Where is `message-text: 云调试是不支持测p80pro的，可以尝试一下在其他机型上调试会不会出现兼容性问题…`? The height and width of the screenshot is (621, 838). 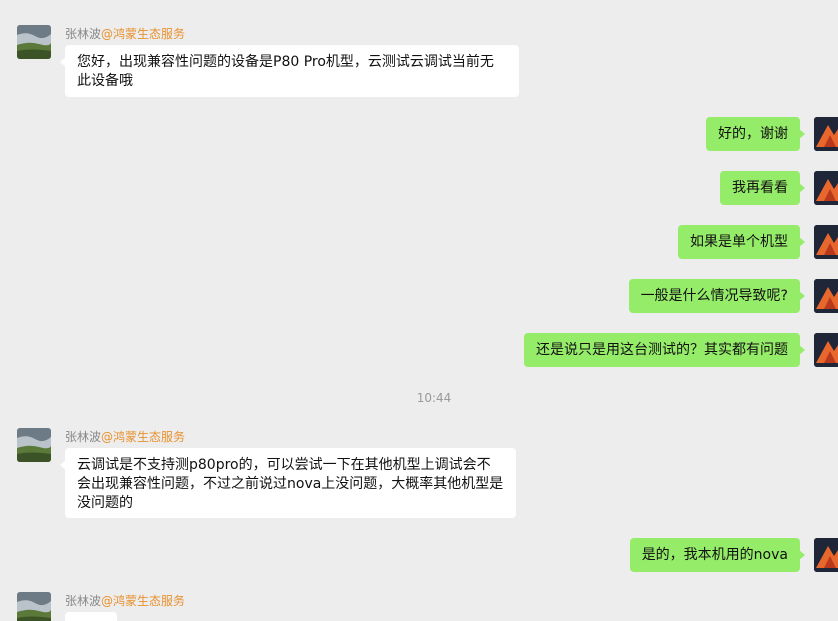
message-text: 云调试是不支持测p80pro的，可以尝试一下在其他机型上调试会不会出现兼容性问题… is located at coordinates (290, 484).